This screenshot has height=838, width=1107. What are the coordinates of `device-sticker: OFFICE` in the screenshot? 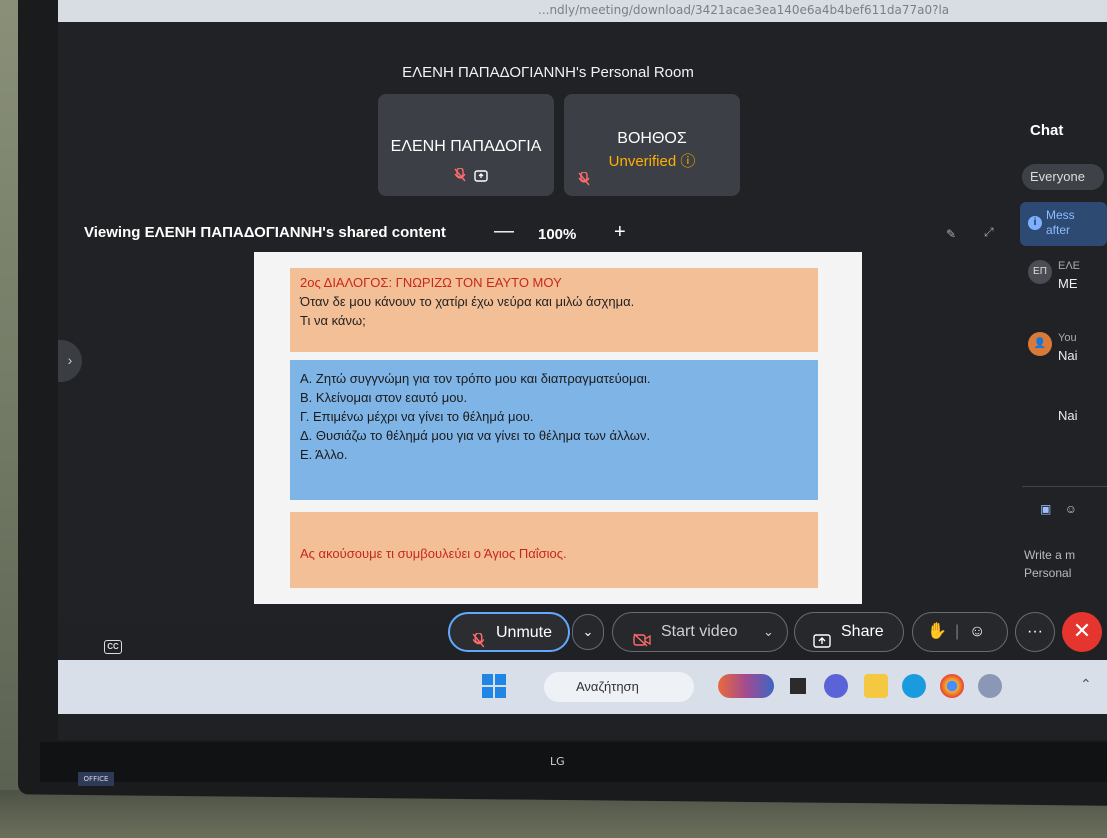 It's located at (96, 779).